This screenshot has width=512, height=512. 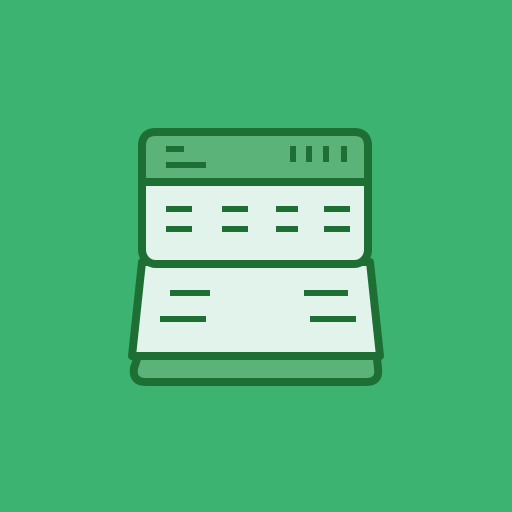 What do you see at coordinates (175, 149) in the screenshot?
I see `header-title-short` at bounding box center [175, 149].